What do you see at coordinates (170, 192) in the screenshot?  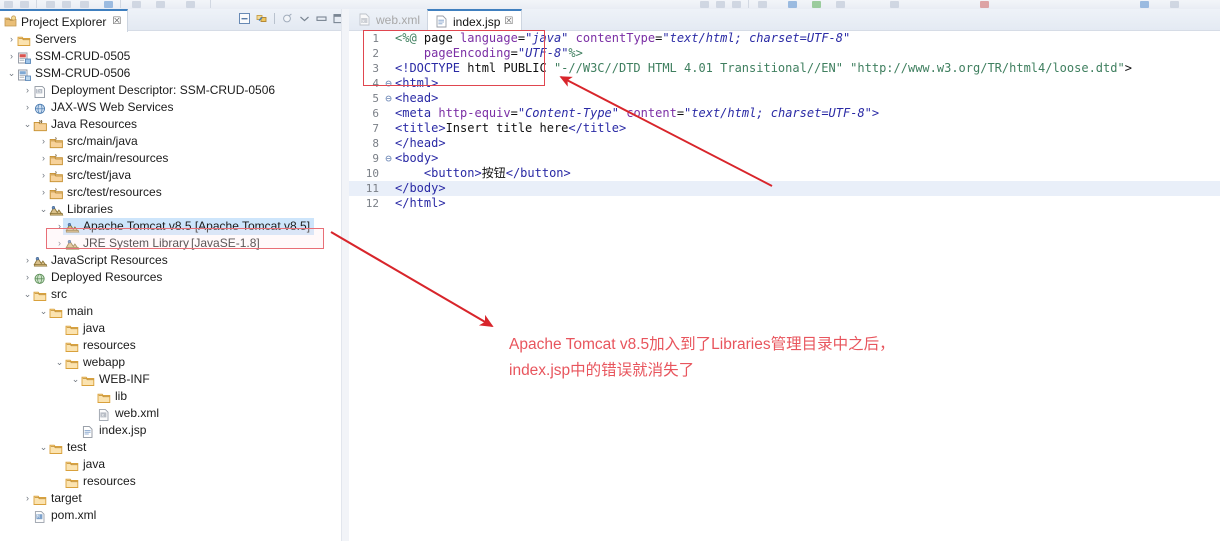 I see `tree-item: › src/test/resources` at bounding box center [170, 192].